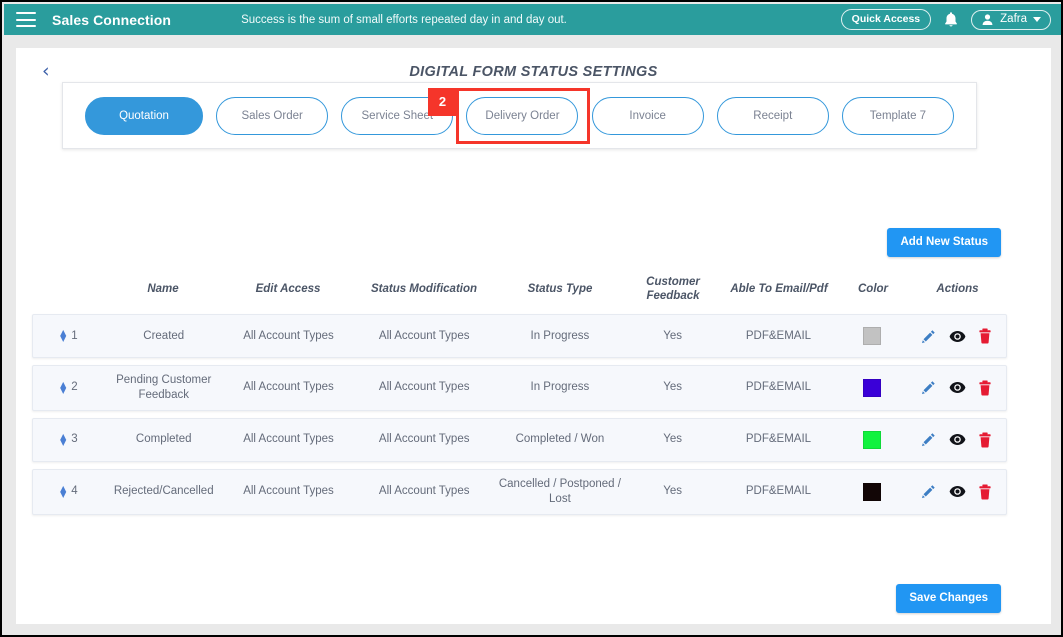  I want to click on tab-delivery-order: Delivery Order, so click(522, 115).